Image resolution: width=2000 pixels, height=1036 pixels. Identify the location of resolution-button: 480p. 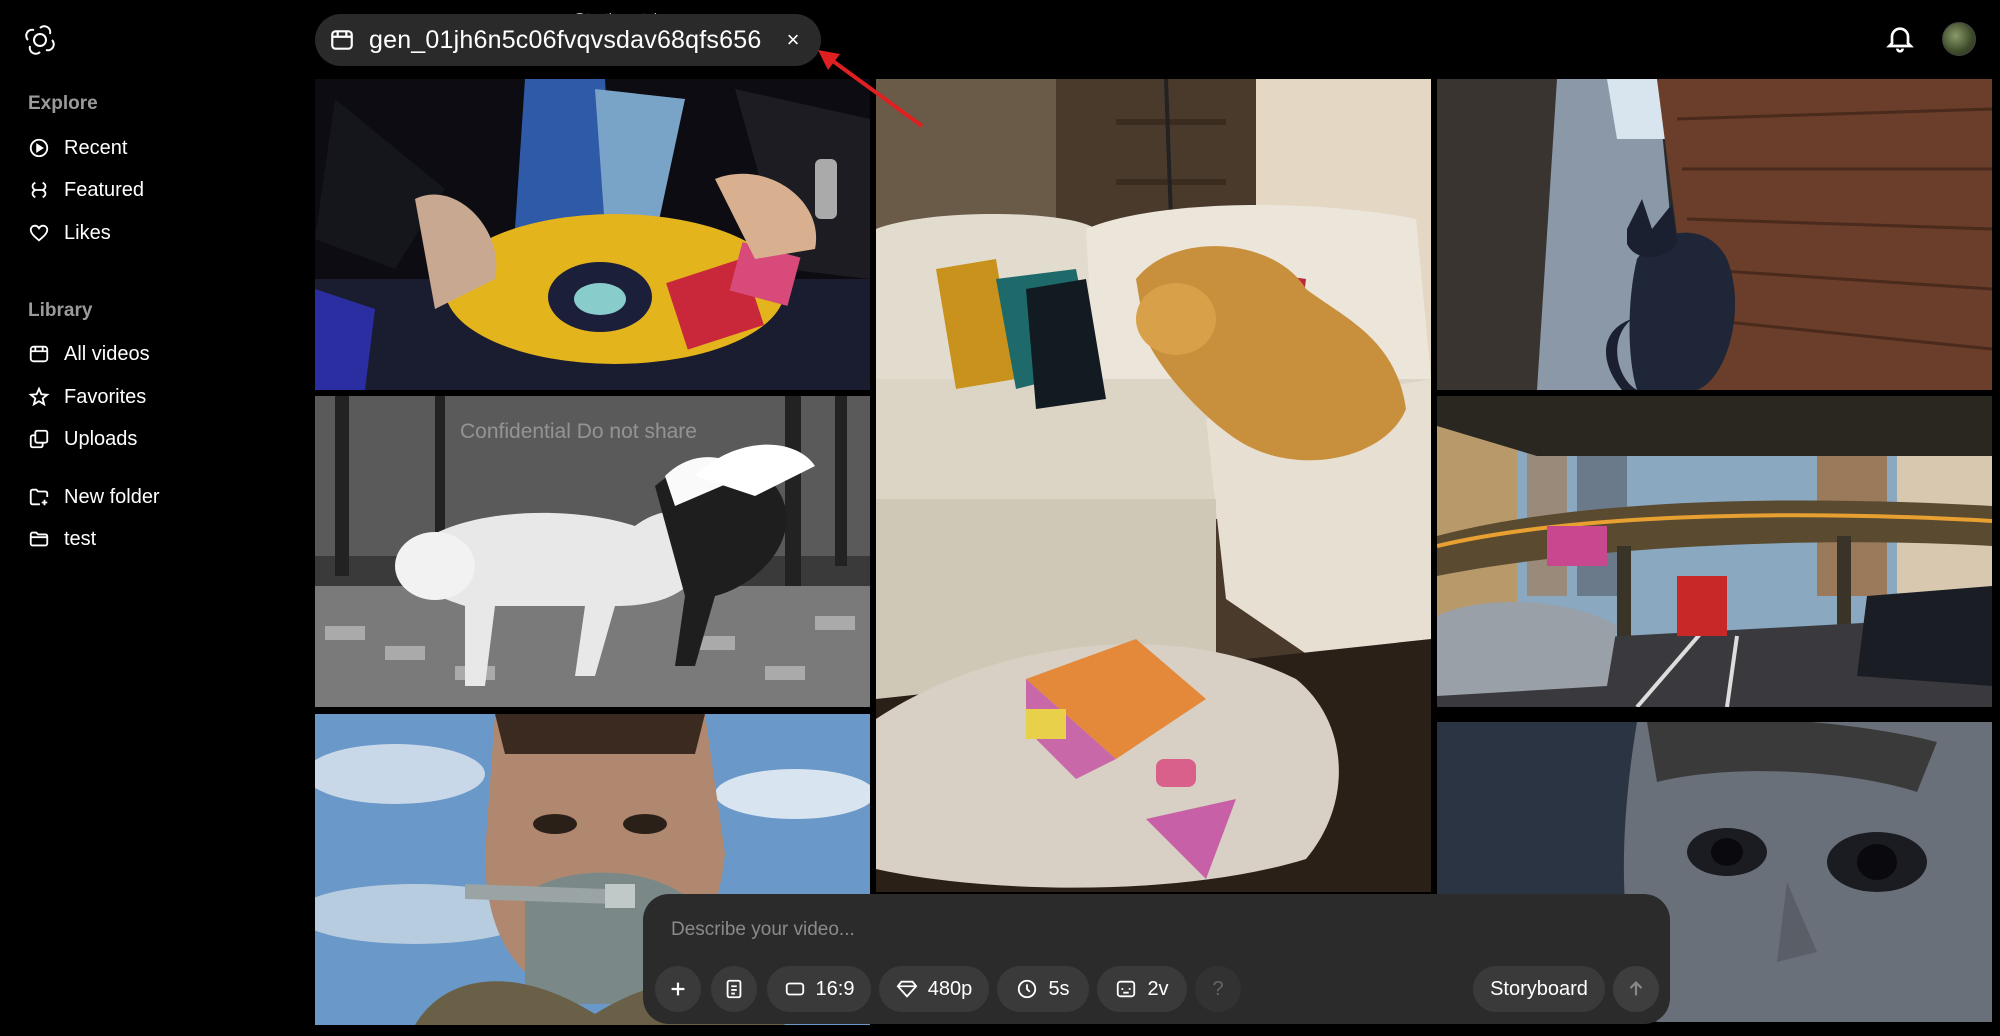
(934, 989).